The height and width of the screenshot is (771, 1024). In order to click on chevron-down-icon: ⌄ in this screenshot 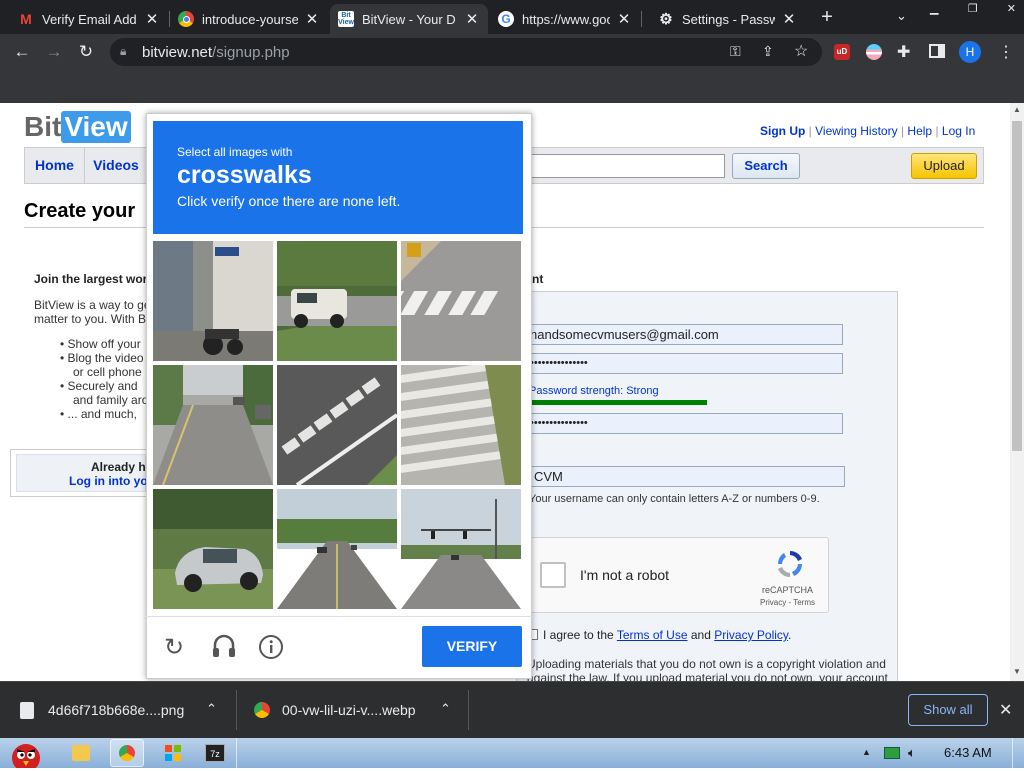, I will do `click(901, 16)`.